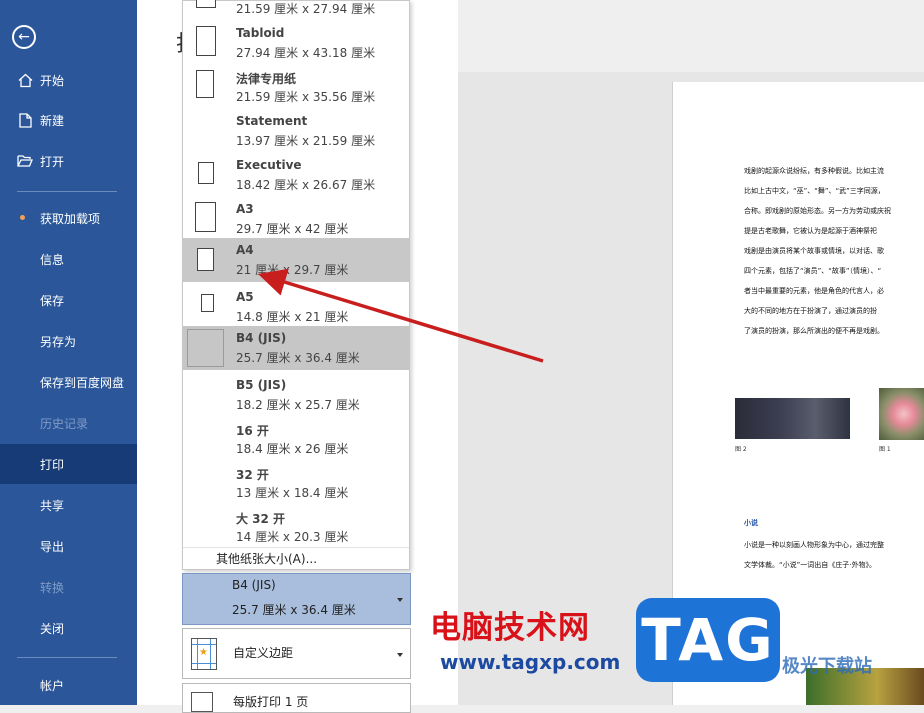 Image resolution: width=924 pixels, height=713 pixels. Describe the element at coordinates (64, 423) in the screenshot. I see `nav-label: 历史记录` at that location.